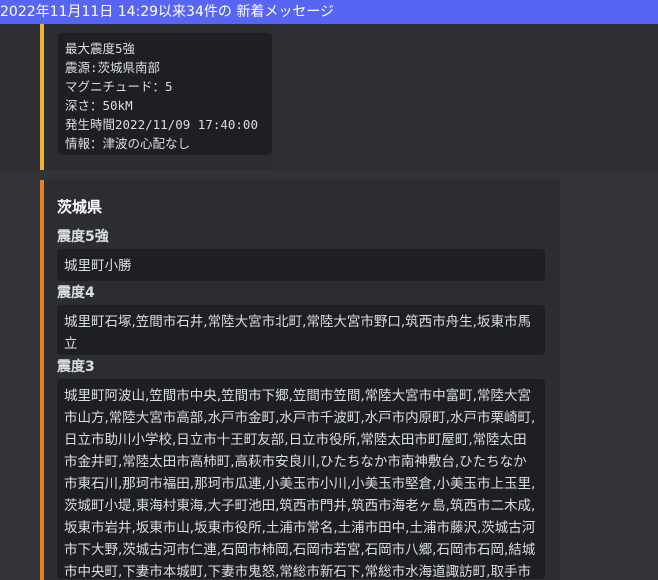 Image resolution: width=658 pixels, height=580 pixels. I want to click on new-messages-text: 2022年11月11日 14:29以来34件の 新着メッセージ, so click(167, 12).